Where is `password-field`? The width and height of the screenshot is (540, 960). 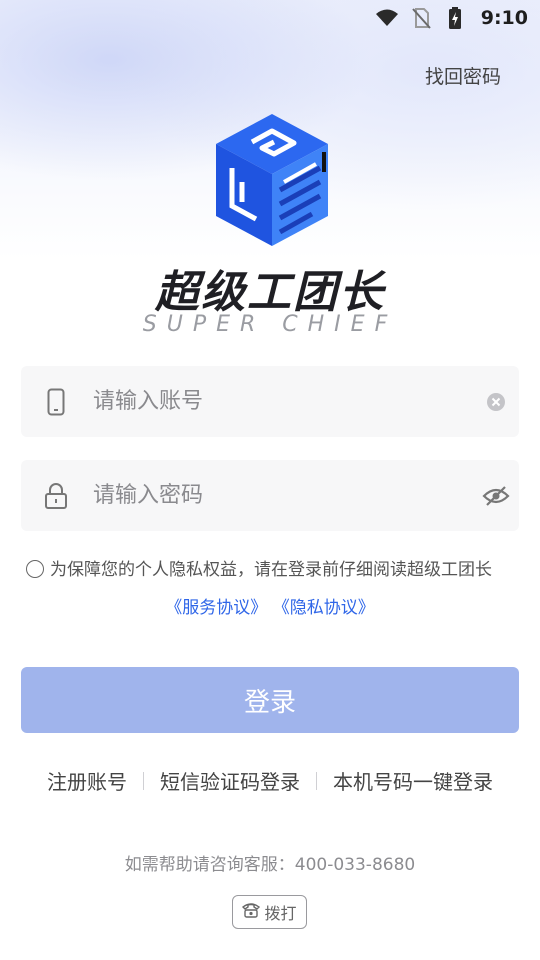
password-field is located at coordinates (270, 495).